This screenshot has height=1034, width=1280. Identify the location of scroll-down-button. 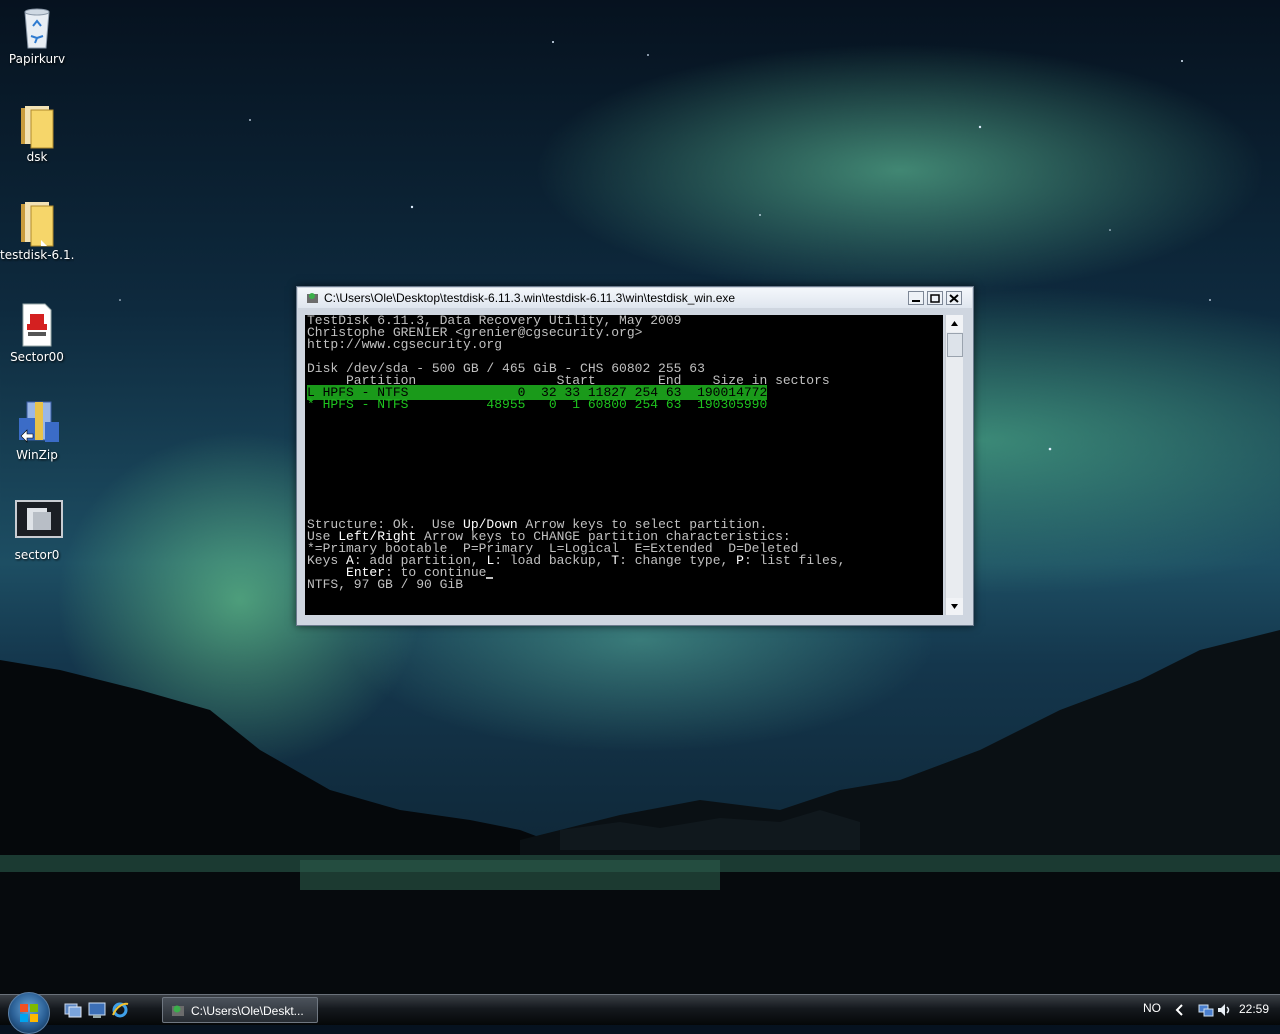
(954, 606).